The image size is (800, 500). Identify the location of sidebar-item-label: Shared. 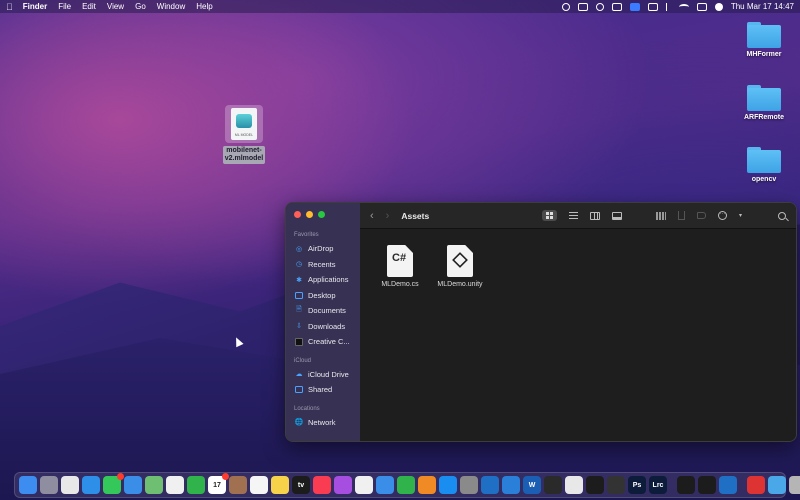
(320, 390).